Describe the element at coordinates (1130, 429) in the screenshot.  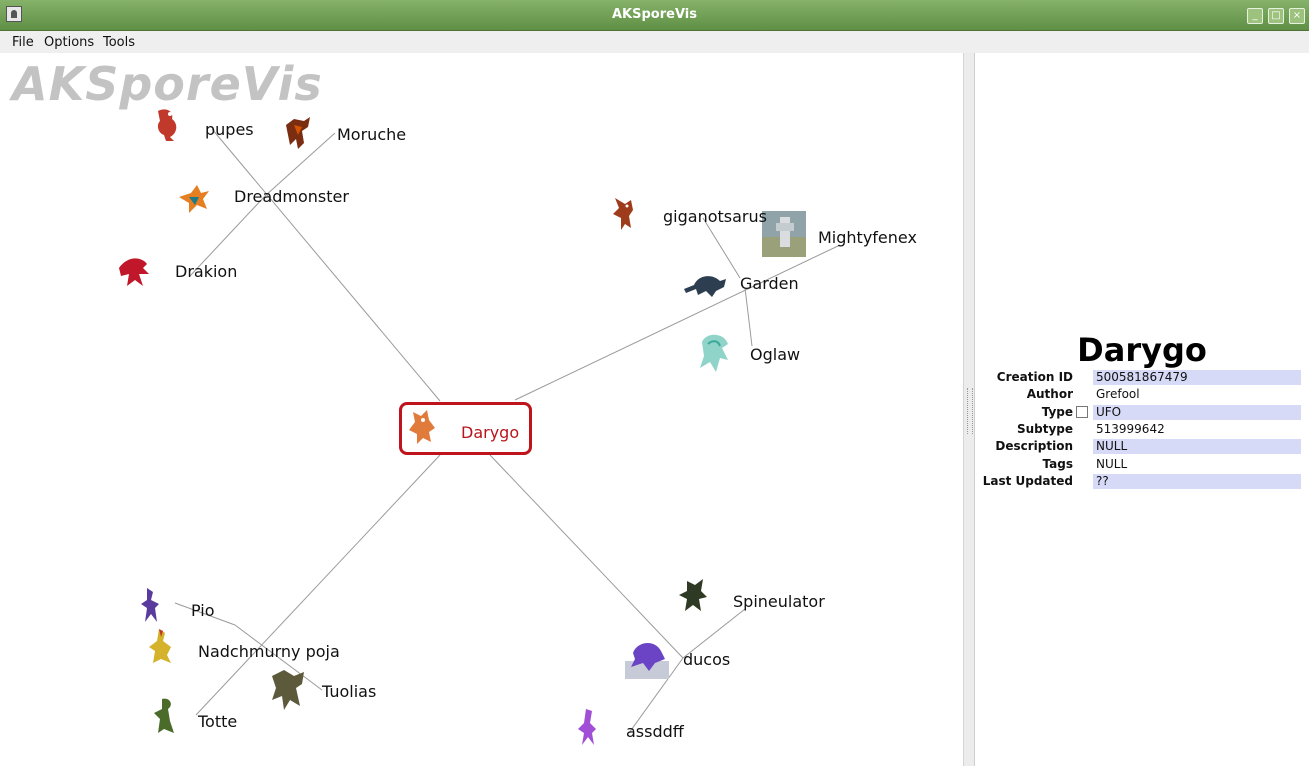
I see `subtype-value: 513999642` at that location.